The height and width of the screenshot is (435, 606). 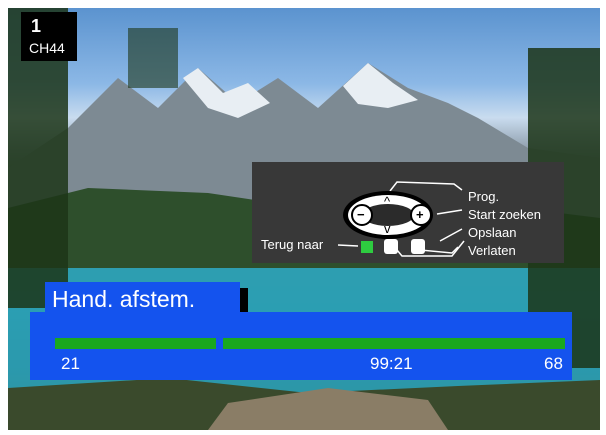 I want to click on prog-label: Prog., so click(x=484, y=196).